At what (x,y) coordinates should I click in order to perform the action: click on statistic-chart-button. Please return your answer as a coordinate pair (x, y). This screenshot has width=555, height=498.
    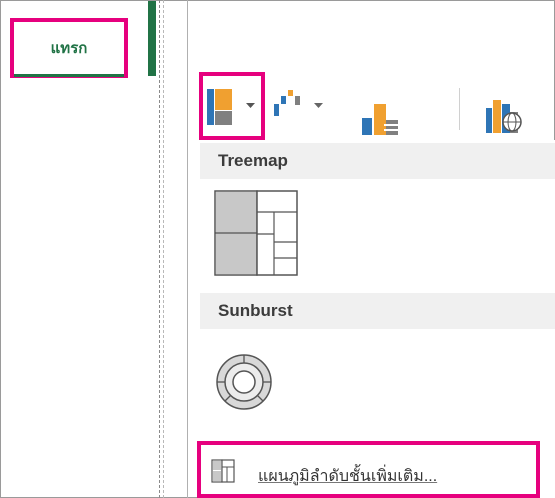
    Looking at the image, I should click on (390, 110).